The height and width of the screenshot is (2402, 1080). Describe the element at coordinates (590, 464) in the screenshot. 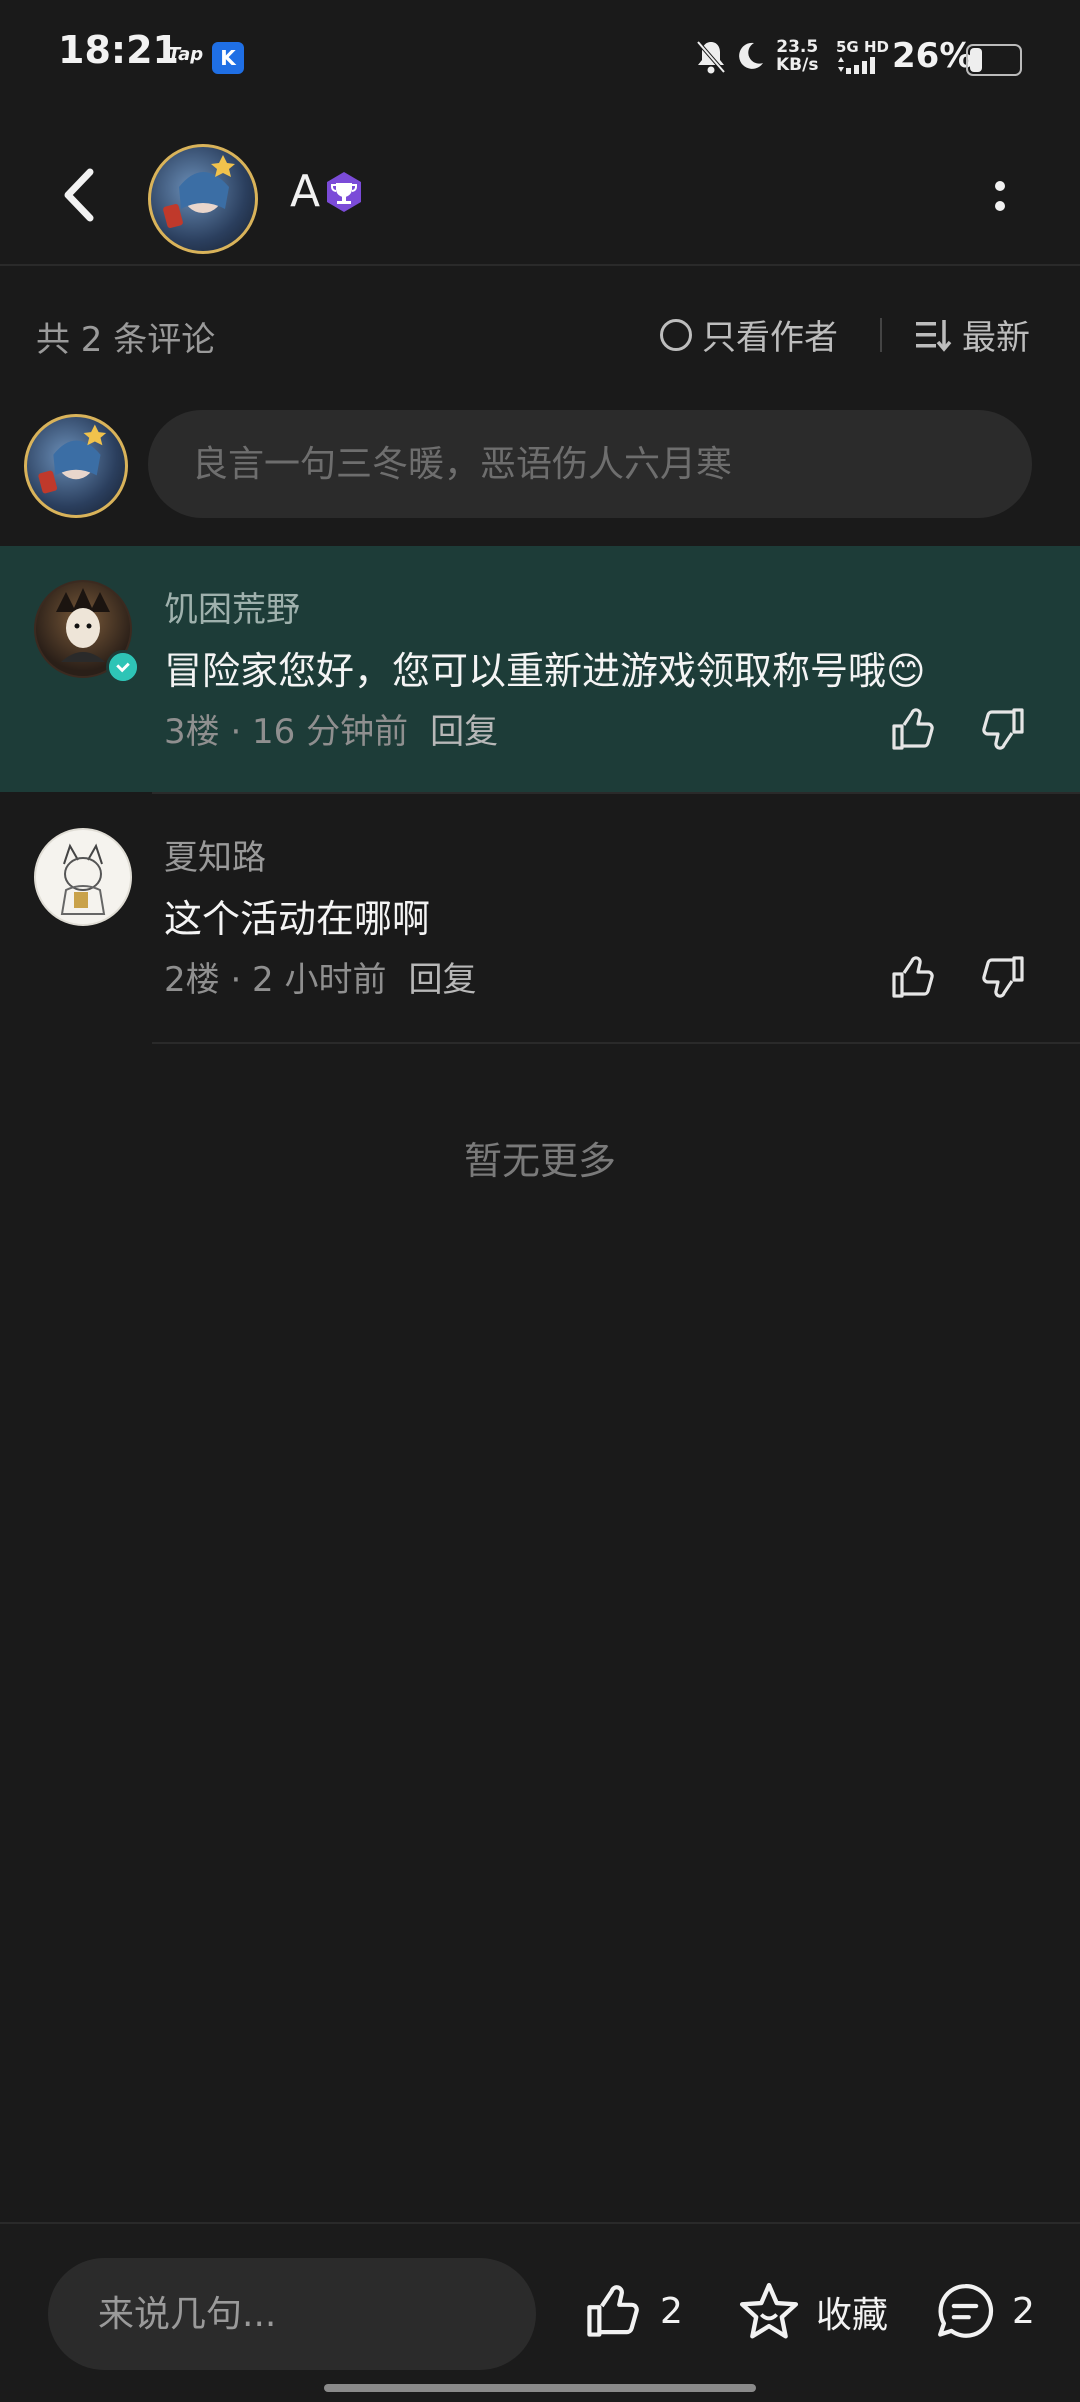

I see `comment-input` at that location.